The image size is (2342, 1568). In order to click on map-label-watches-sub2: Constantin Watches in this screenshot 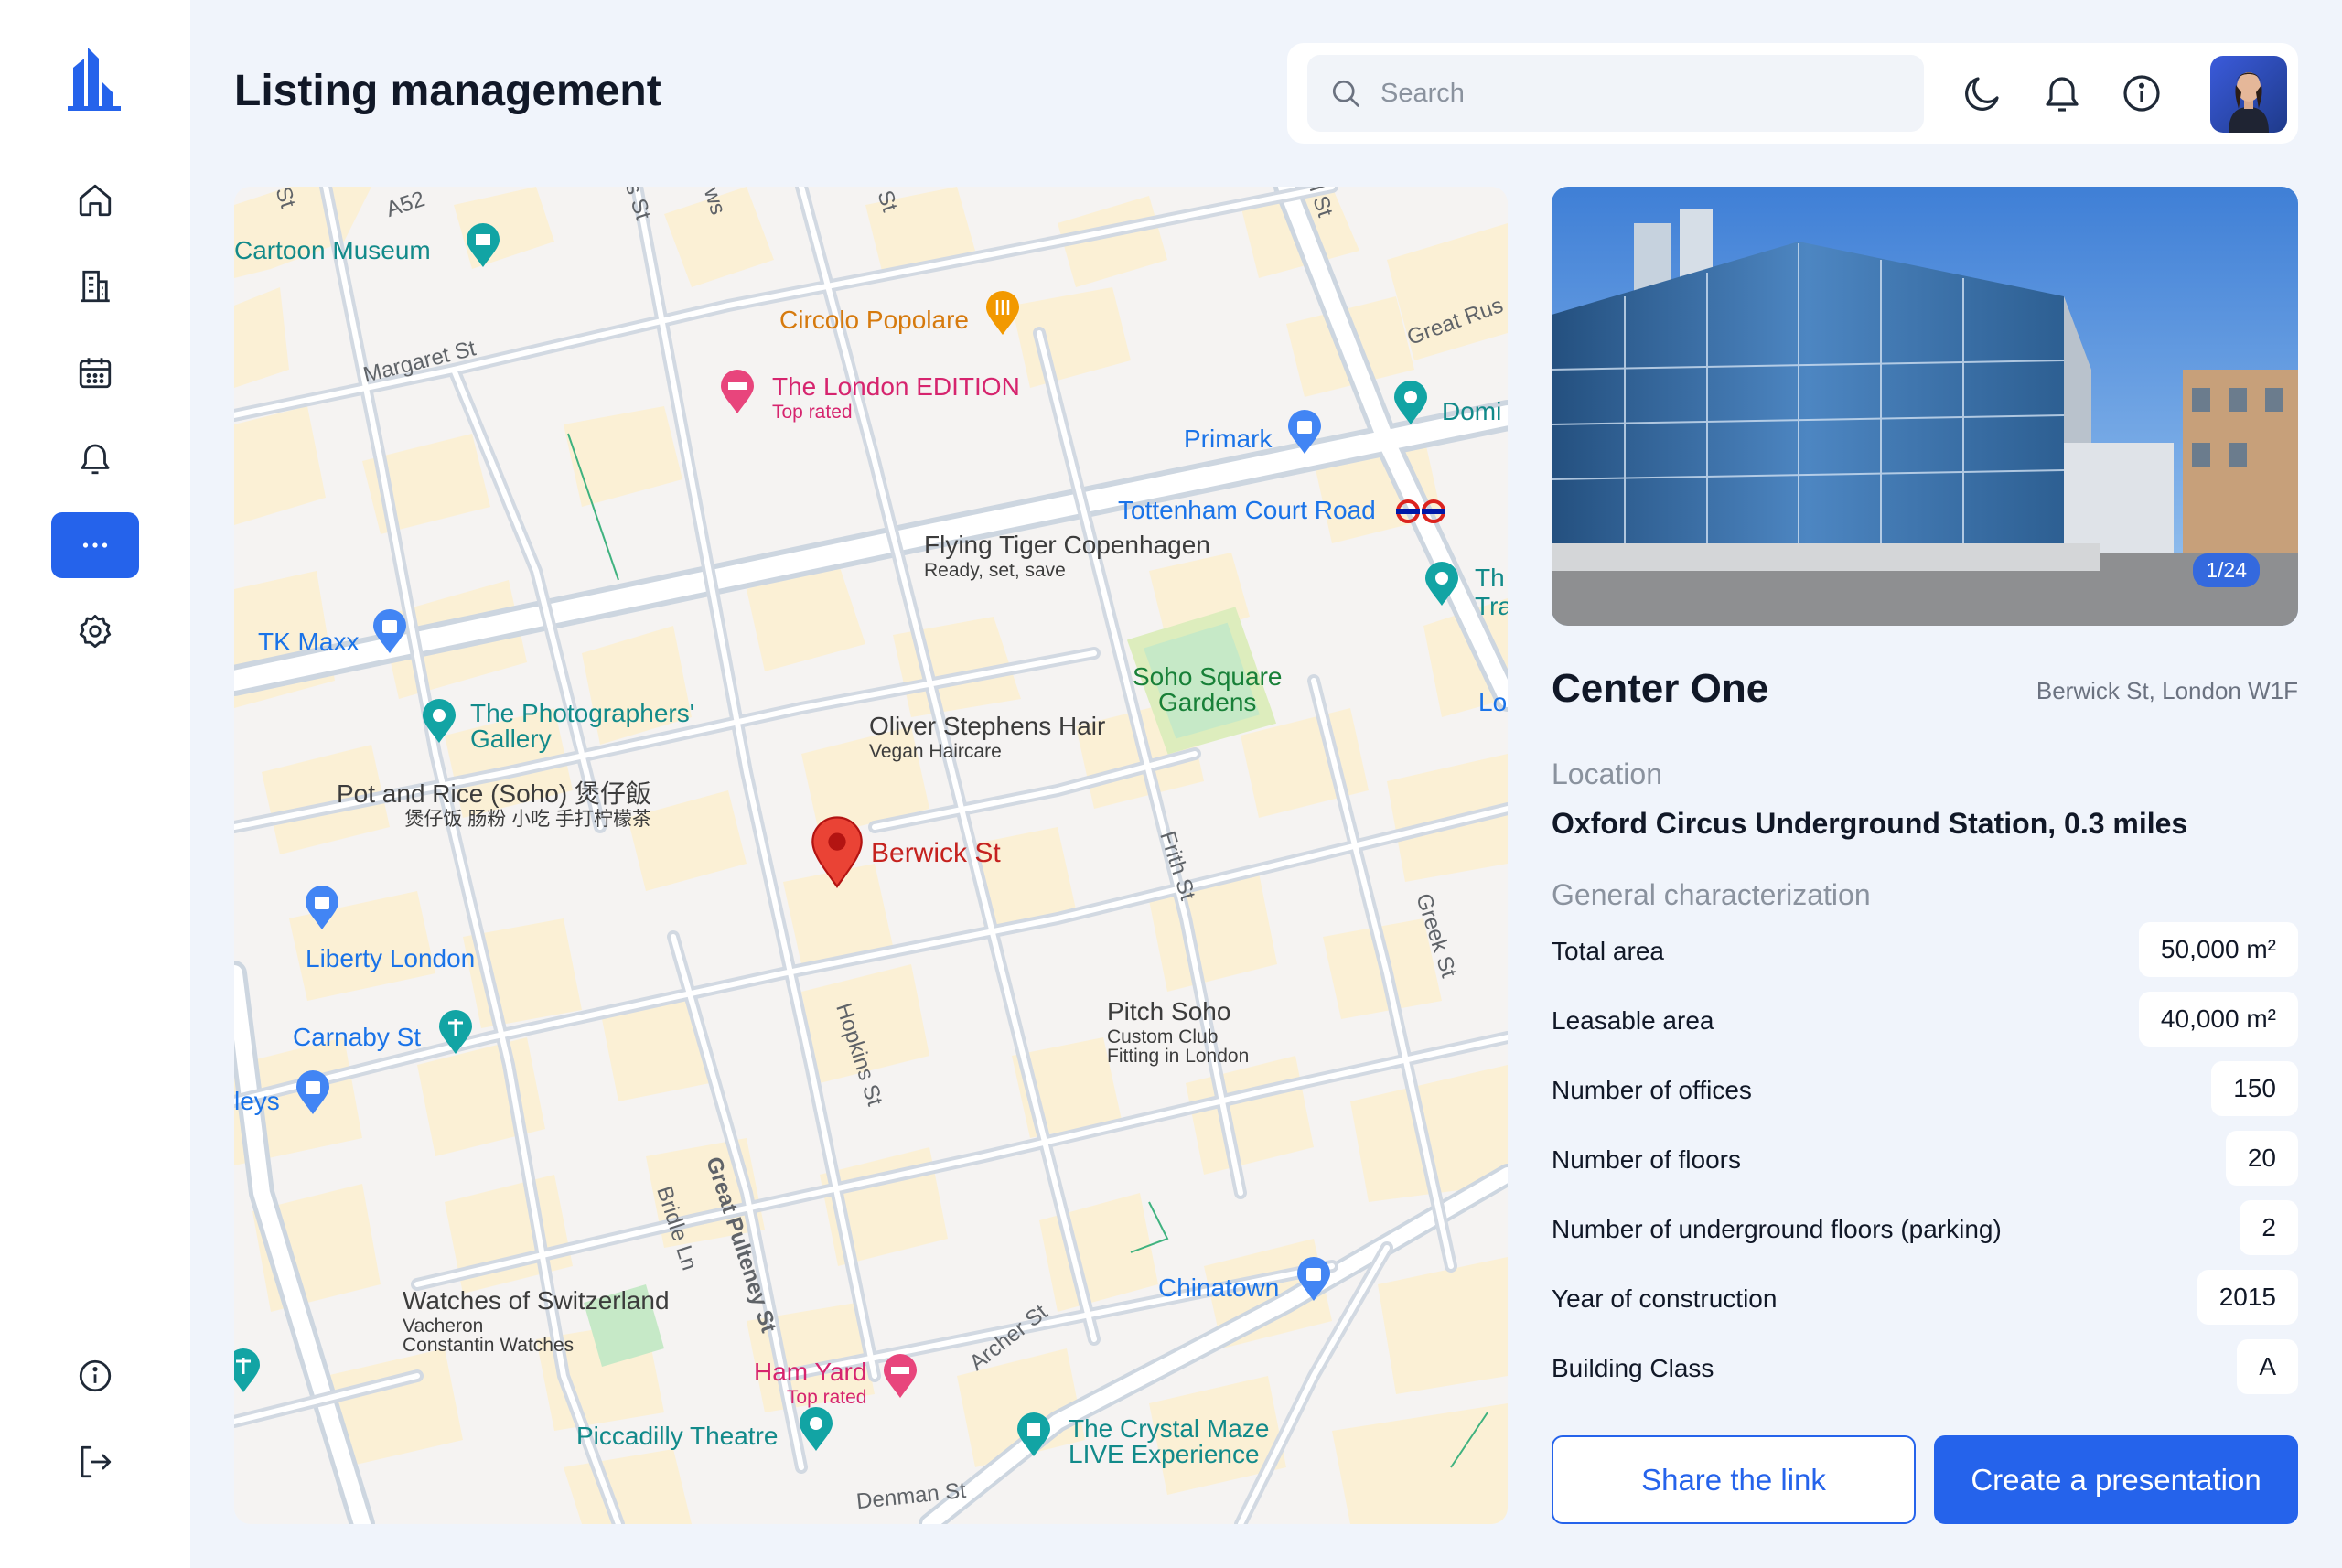, I will do `click(489, 1345)`.